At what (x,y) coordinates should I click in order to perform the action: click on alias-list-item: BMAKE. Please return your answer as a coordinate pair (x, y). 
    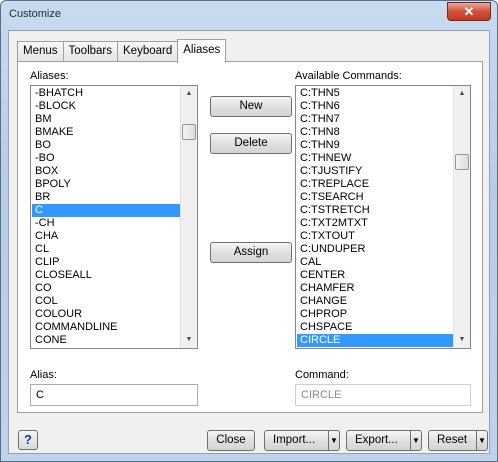
    Looking at the image, I should click on (106, 132).